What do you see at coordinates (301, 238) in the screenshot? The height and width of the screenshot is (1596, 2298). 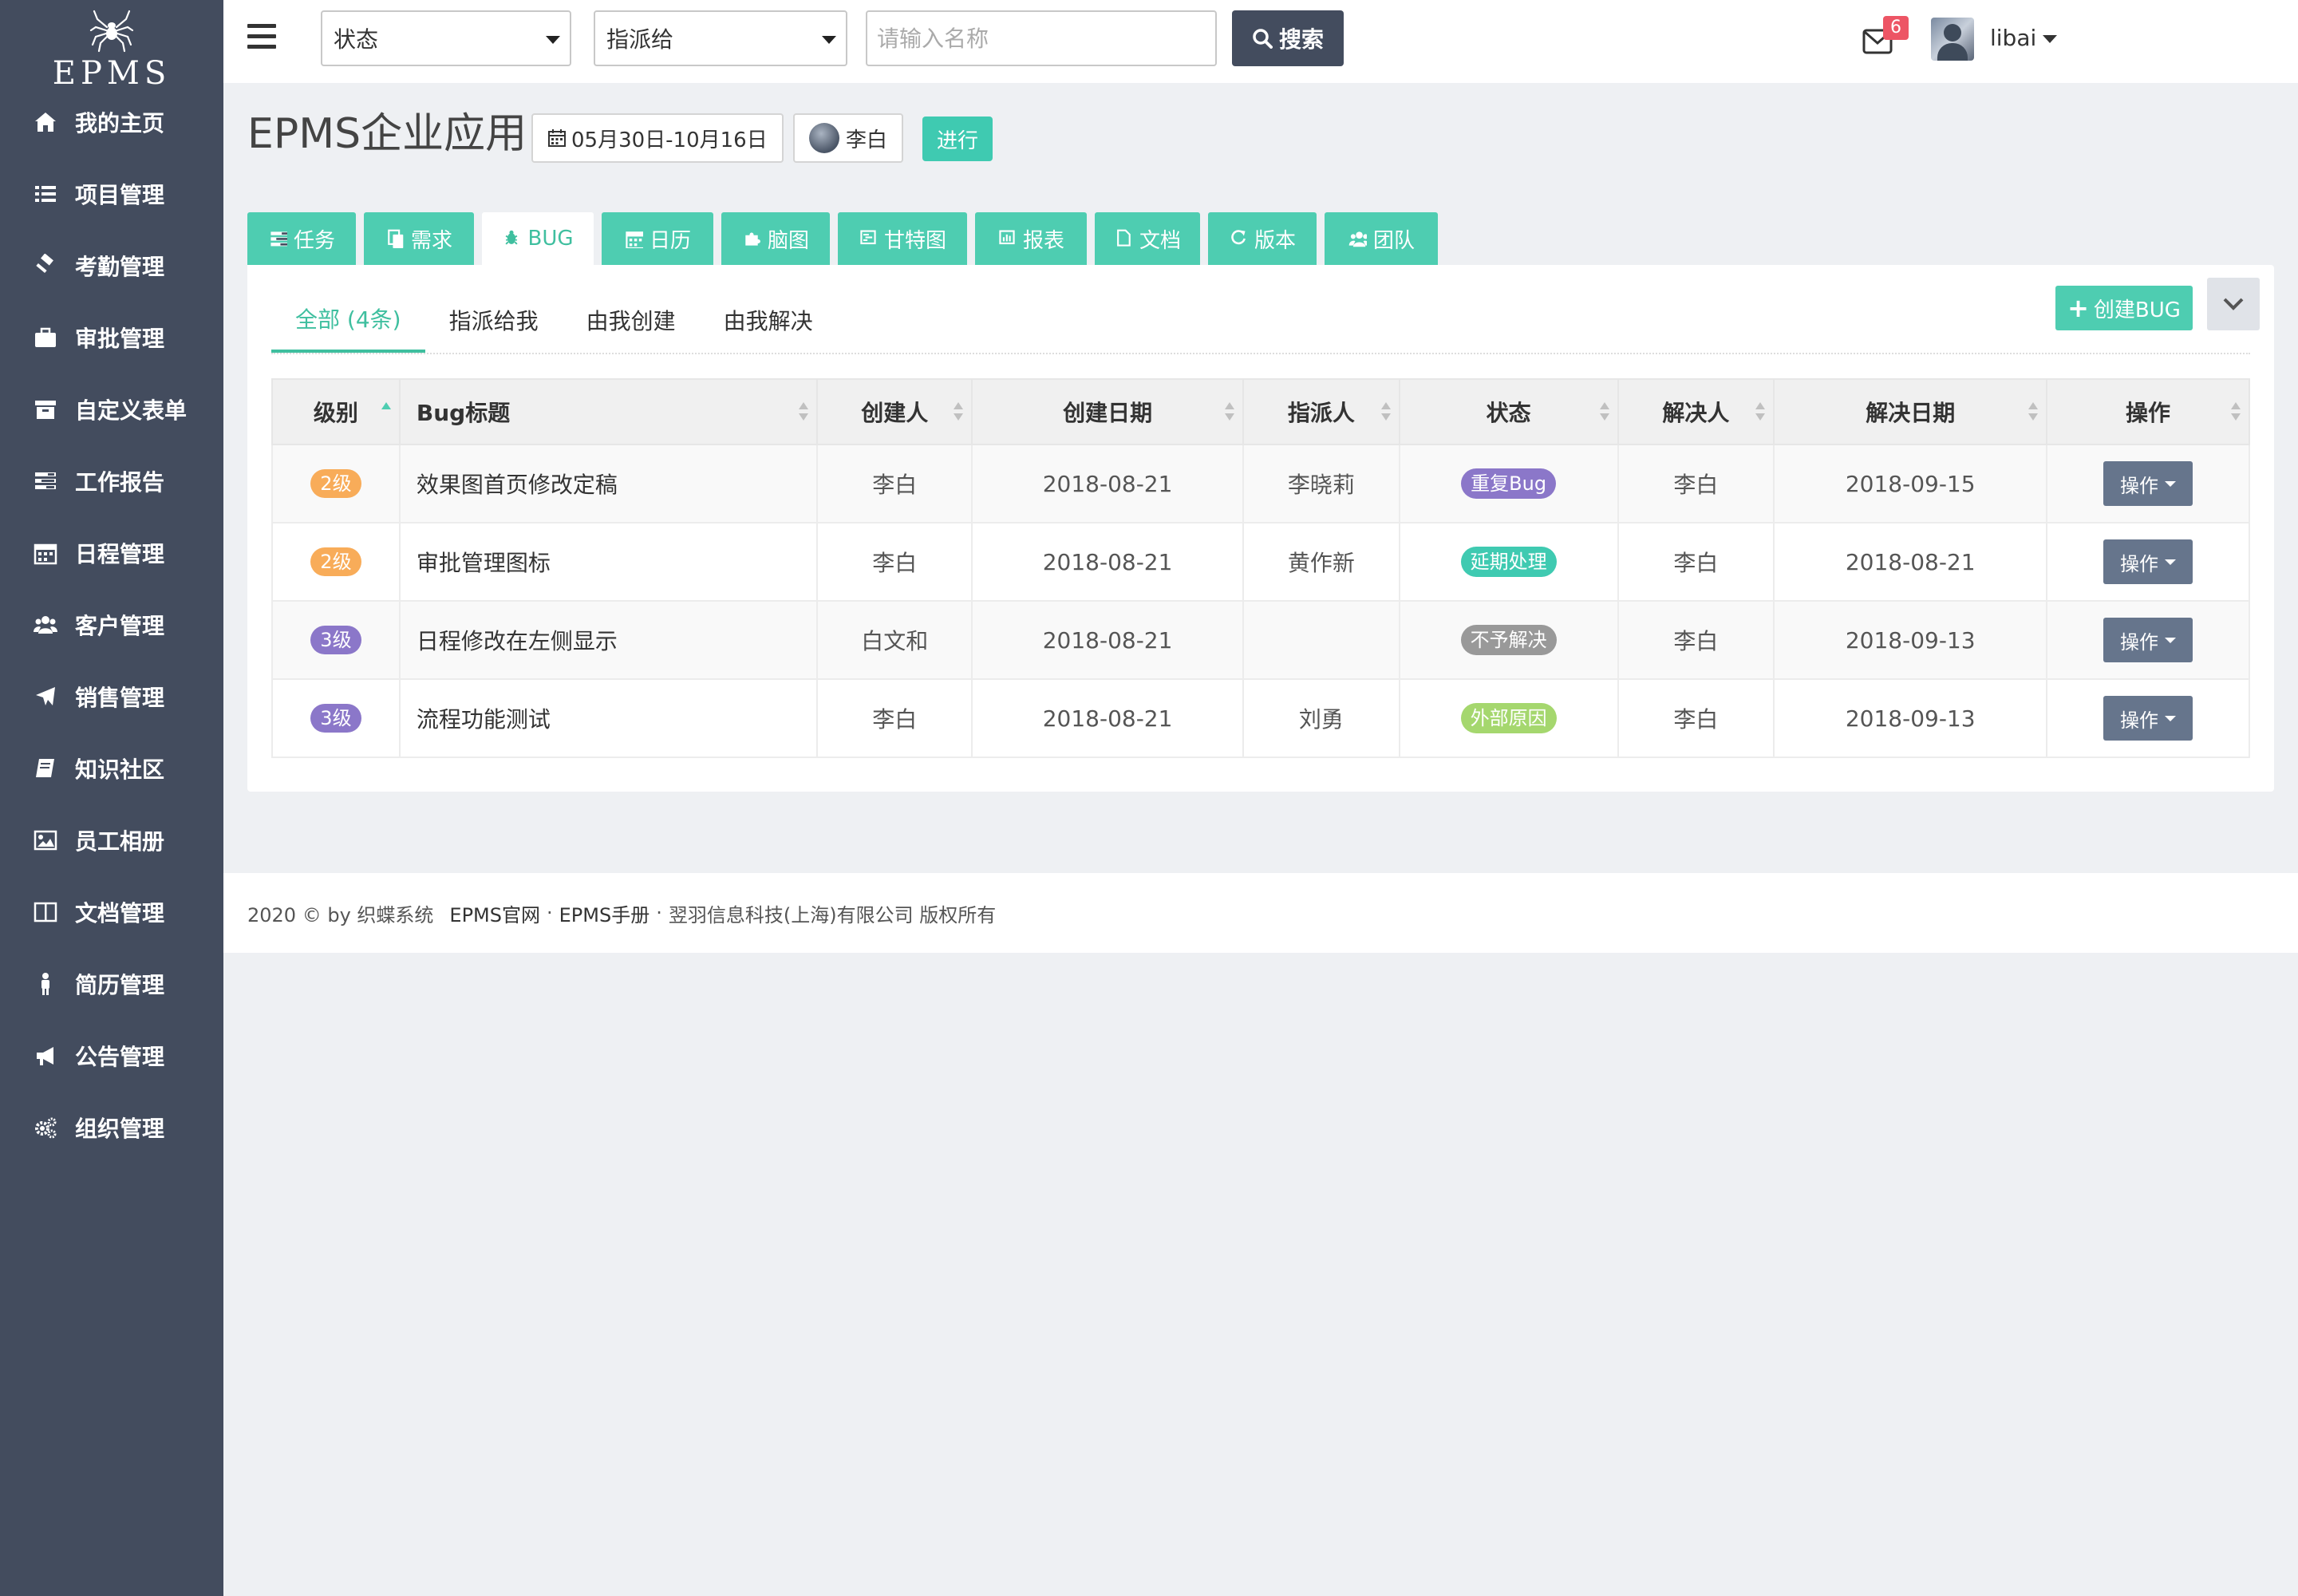 I see `tab-tasks: 任务` at bounding box center [301, 238].